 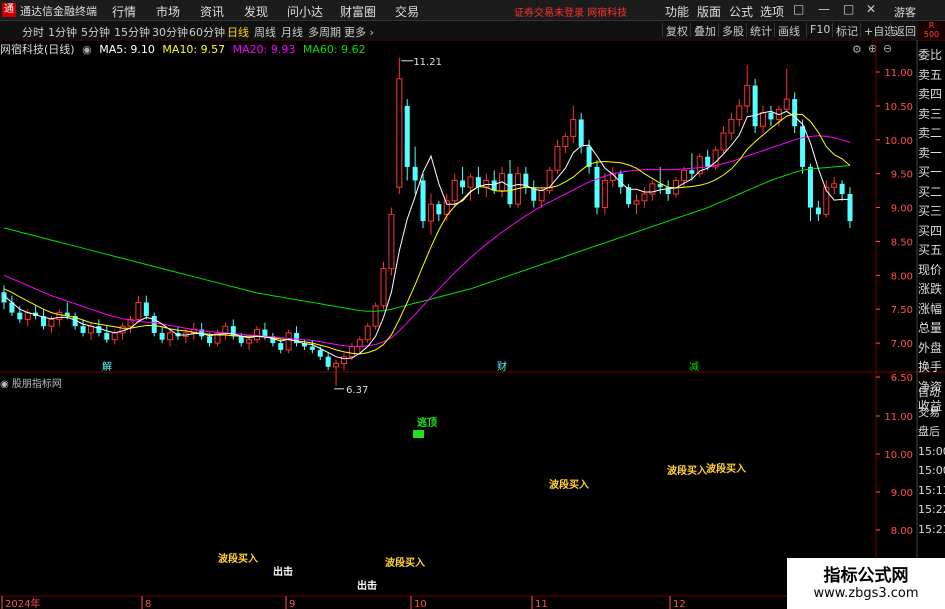 What do you see at coordinates (420, 604) in the screenshot?
I see `time-tick-label: 10` at bounding box center [420, 604].